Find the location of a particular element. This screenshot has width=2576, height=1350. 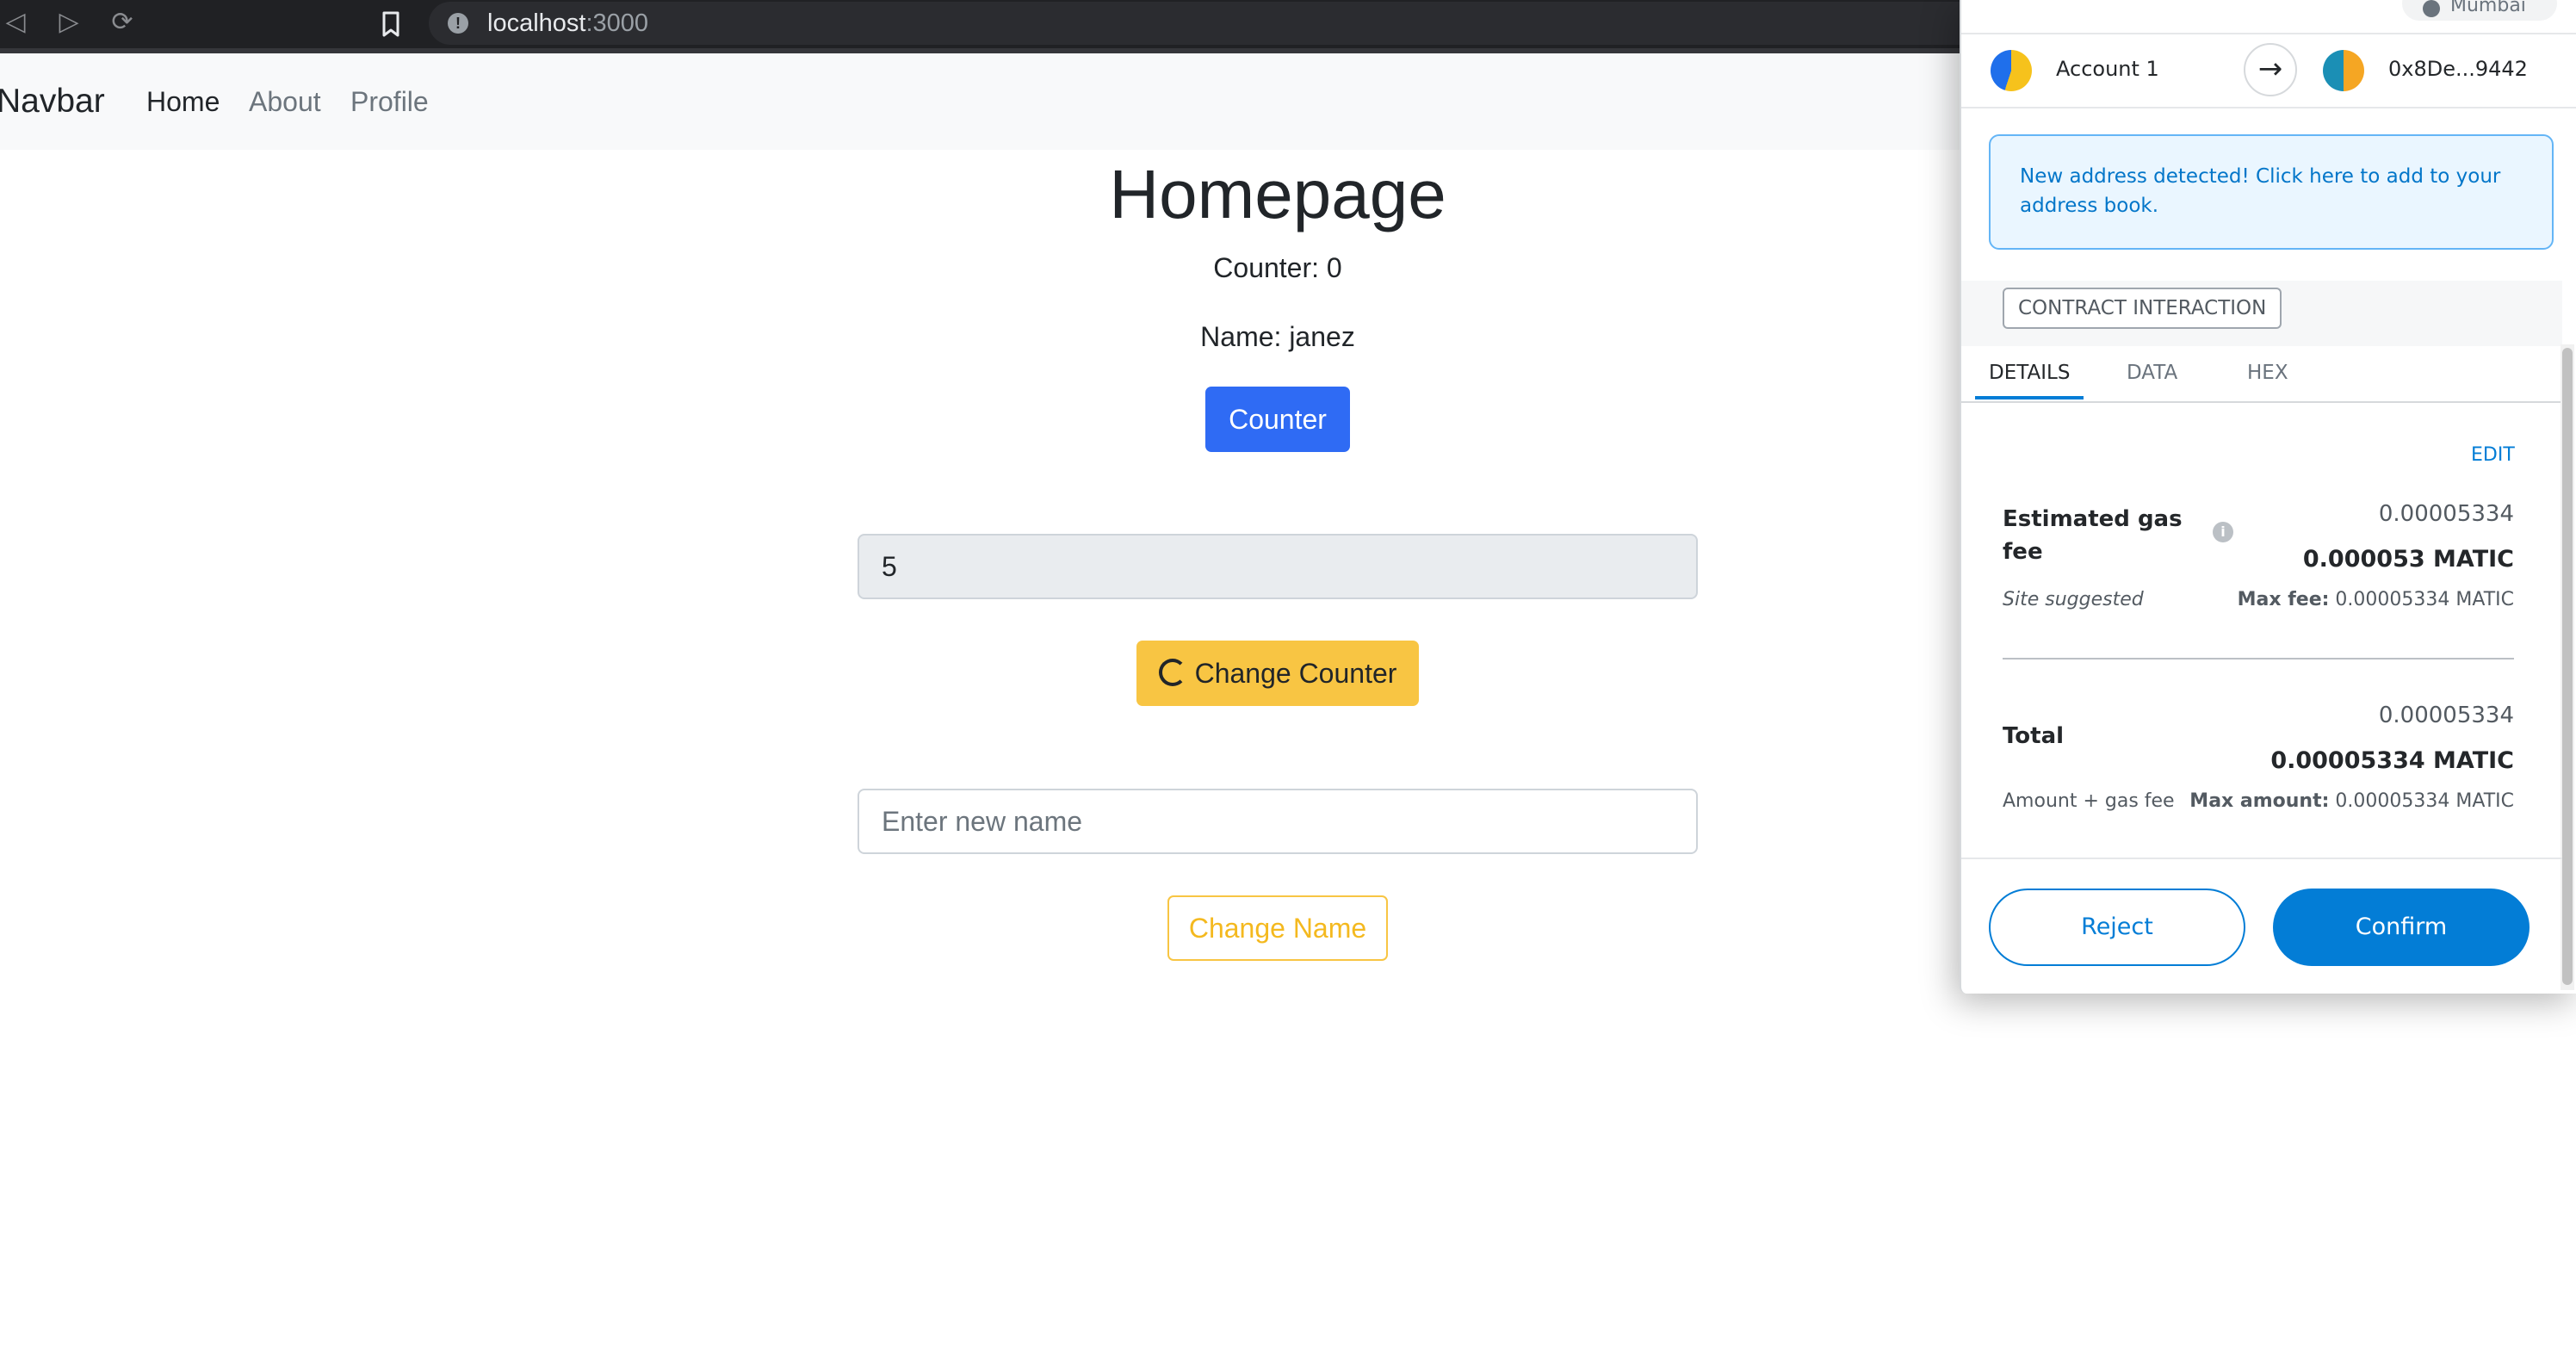

name-input: Enter new name is located at coordinates (1278, 821).